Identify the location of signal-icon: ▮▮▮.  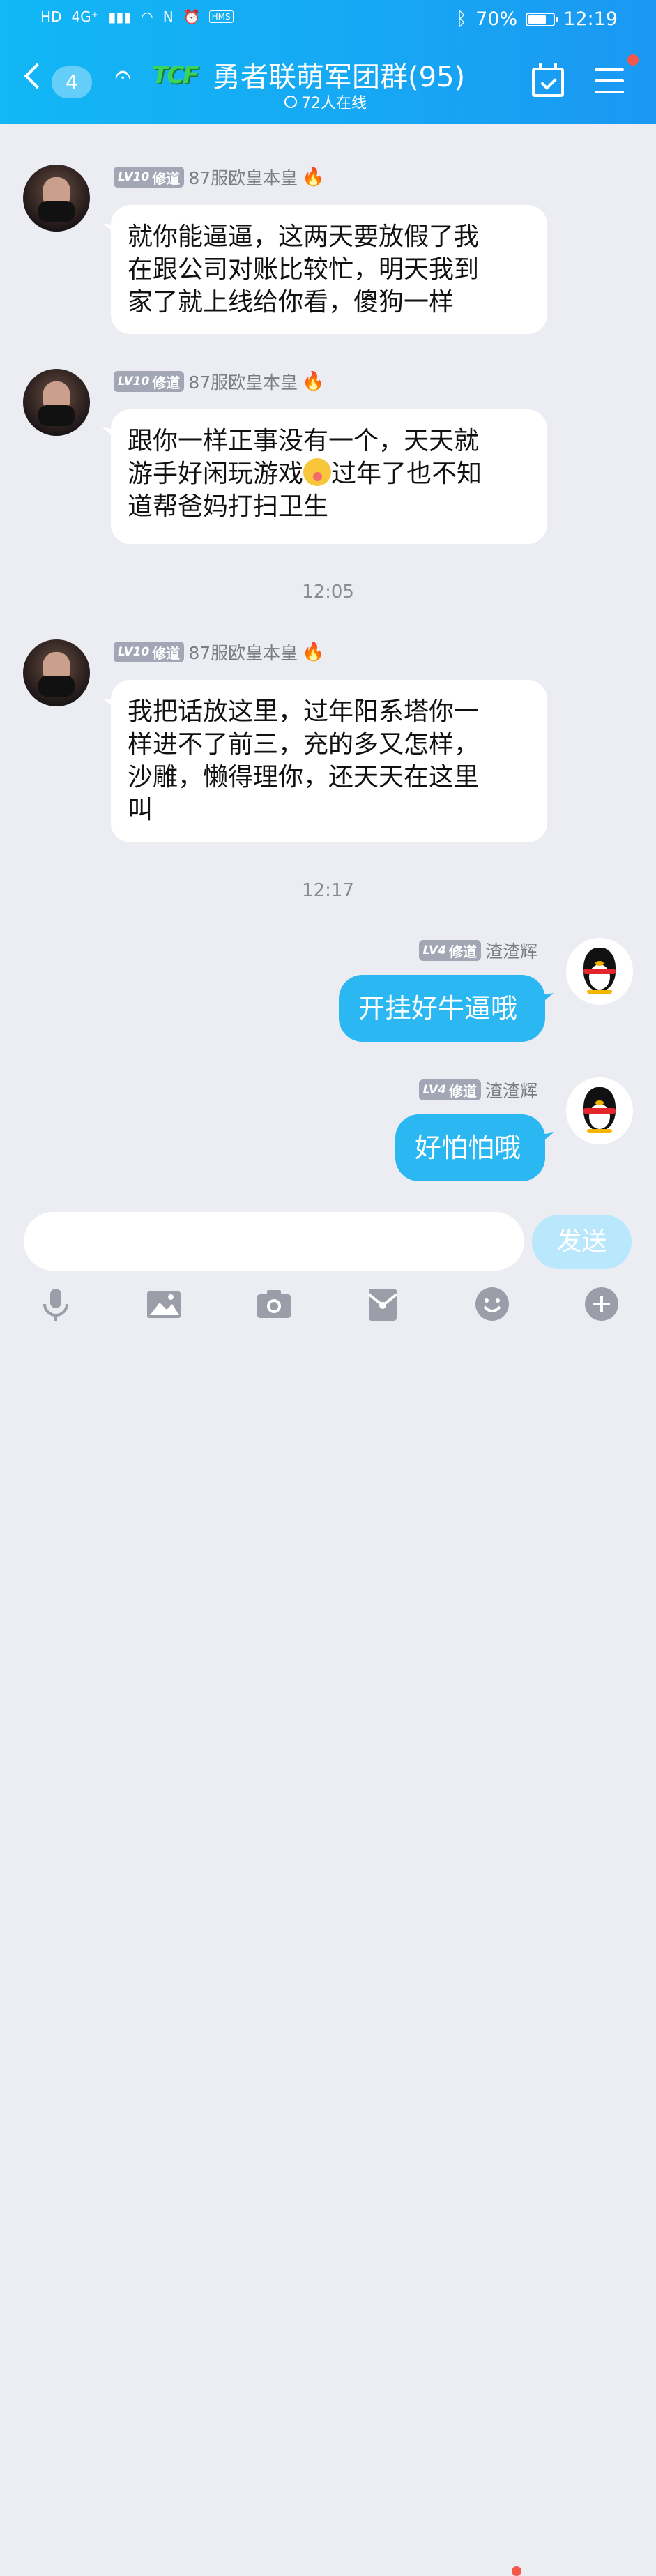
(120, 16).